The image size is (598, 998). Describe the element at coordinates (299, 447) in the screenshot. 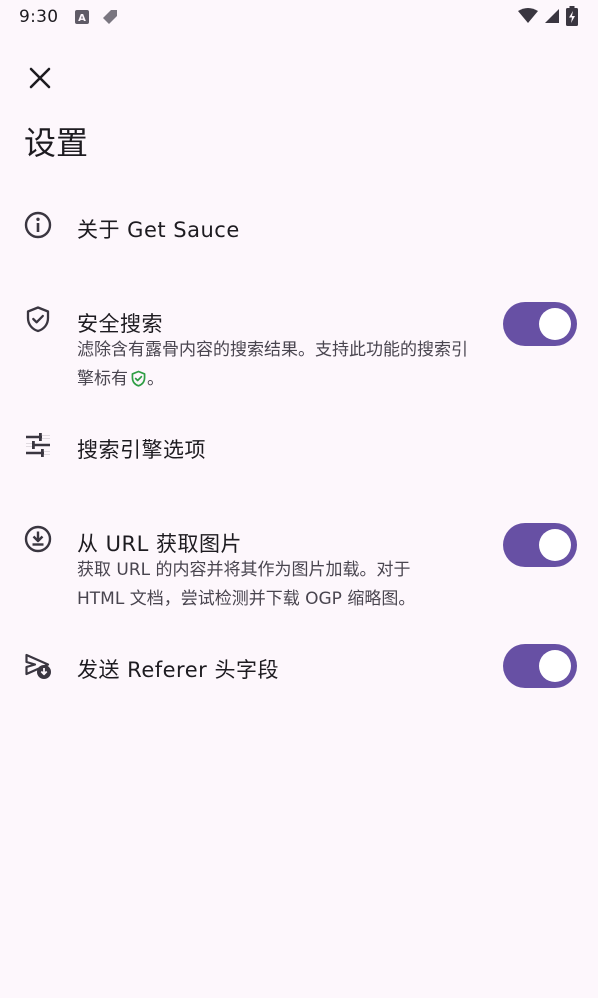

I see `setting-search-engine-options: 搜索引擎选项` at that location.